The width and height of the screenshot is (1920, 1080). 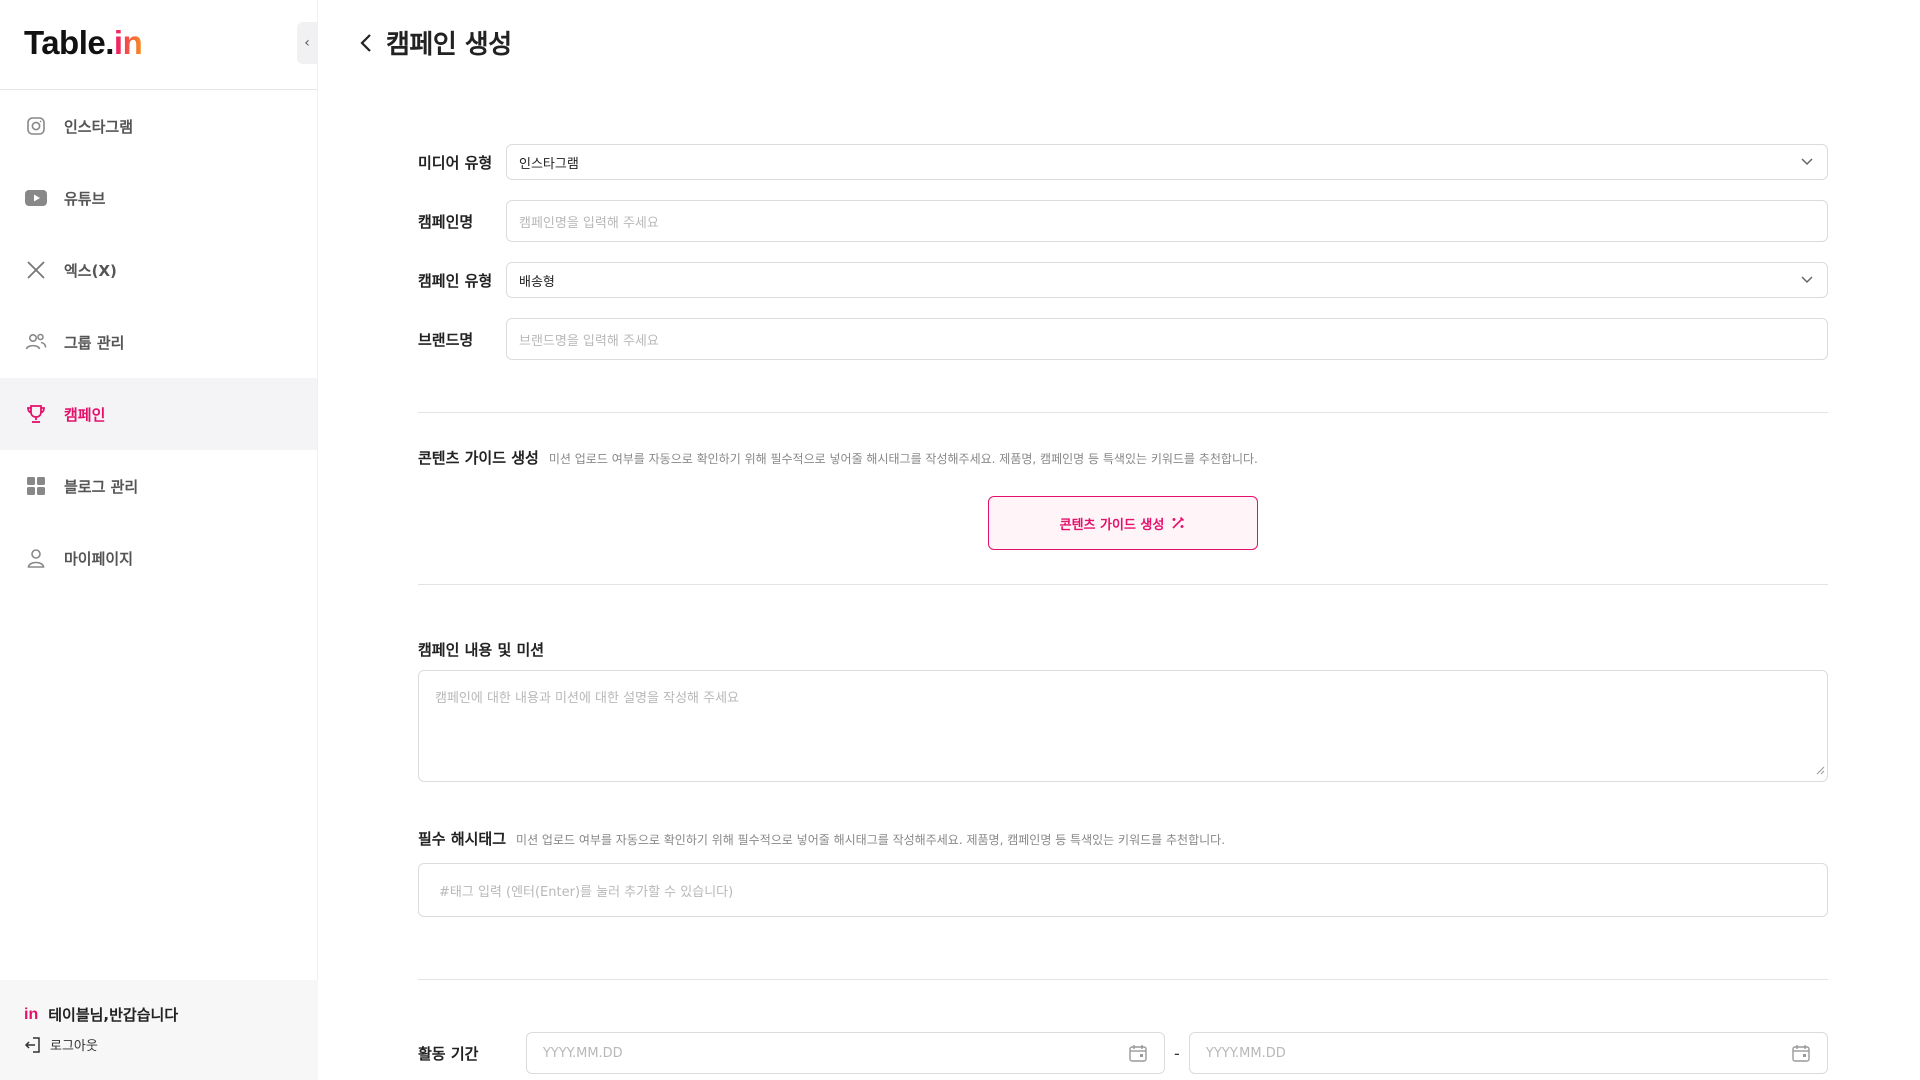 I want to click on sidebar-item-blog: 블로그 관리, so click(x=158, y=486).